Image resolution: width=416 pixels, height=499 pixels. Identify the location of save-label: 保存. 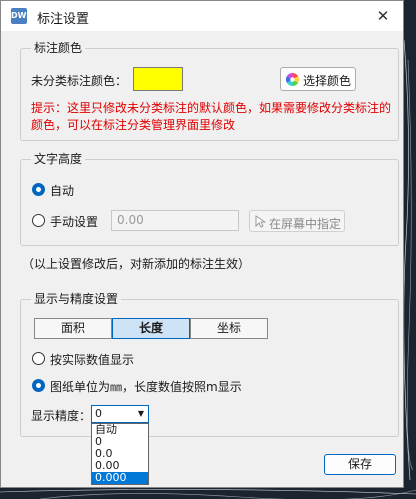
(359, 464).